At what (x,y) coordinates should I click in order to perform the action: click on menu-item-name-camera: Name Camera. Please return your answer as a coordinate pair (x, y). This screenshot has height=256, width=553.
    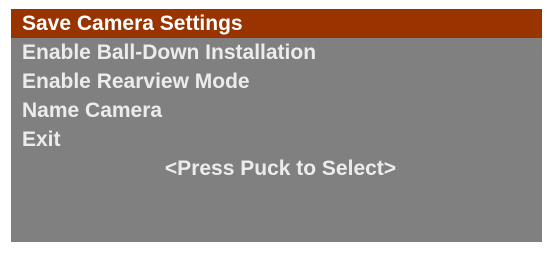
    Looking at the image, I should click on (276, 110).